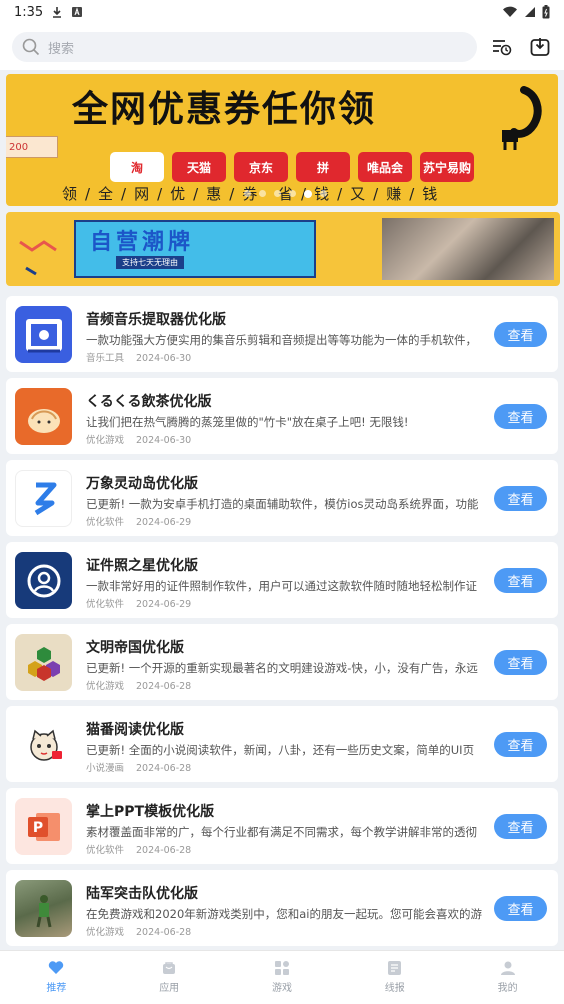 This screenshot has width=564, height=1004. What do you see at coordinates (308, 194) in the screenshot?
I see `carousel-dot-active` at bounding box center [308, 194].